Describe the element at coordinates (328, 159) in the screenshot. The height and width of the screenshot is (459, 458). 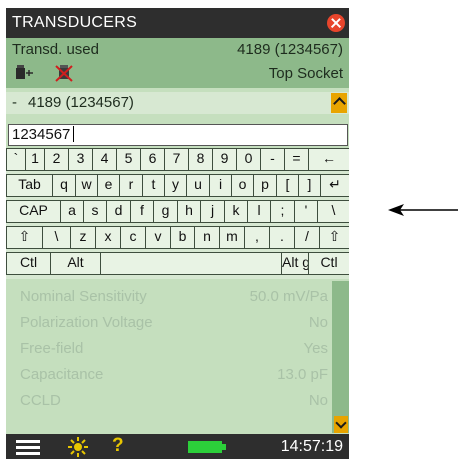
I see `keyboard-key: ←` at that location.